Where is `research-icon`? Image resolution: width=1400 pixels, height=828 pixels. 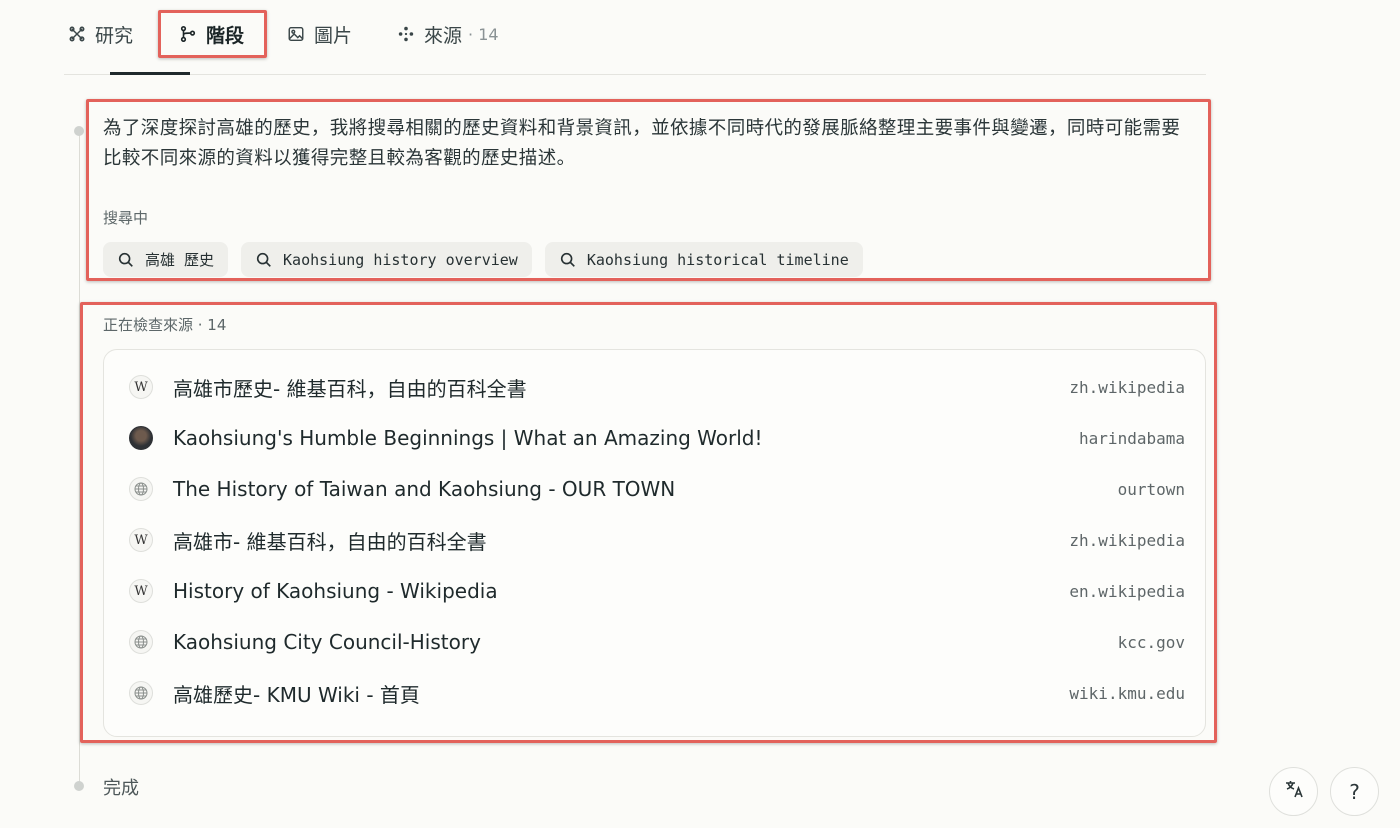 research-icon is located at coordinates (77, 34).